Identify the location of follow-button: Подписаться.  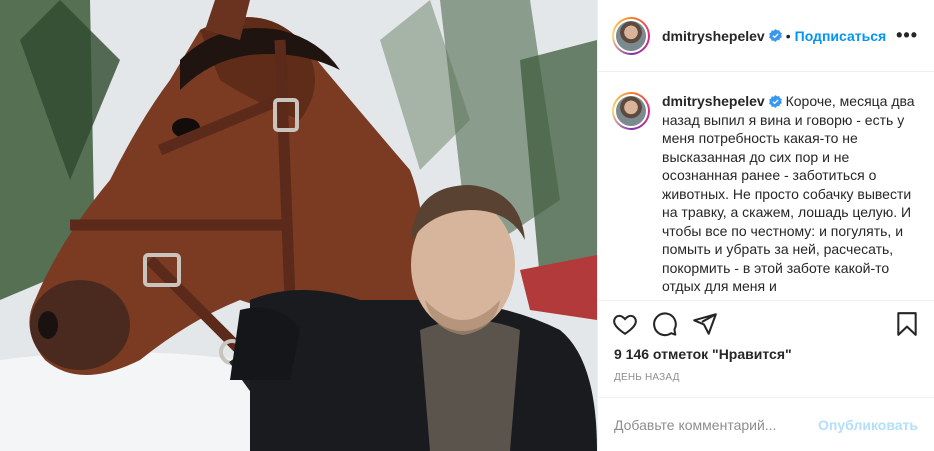
(841, 36).